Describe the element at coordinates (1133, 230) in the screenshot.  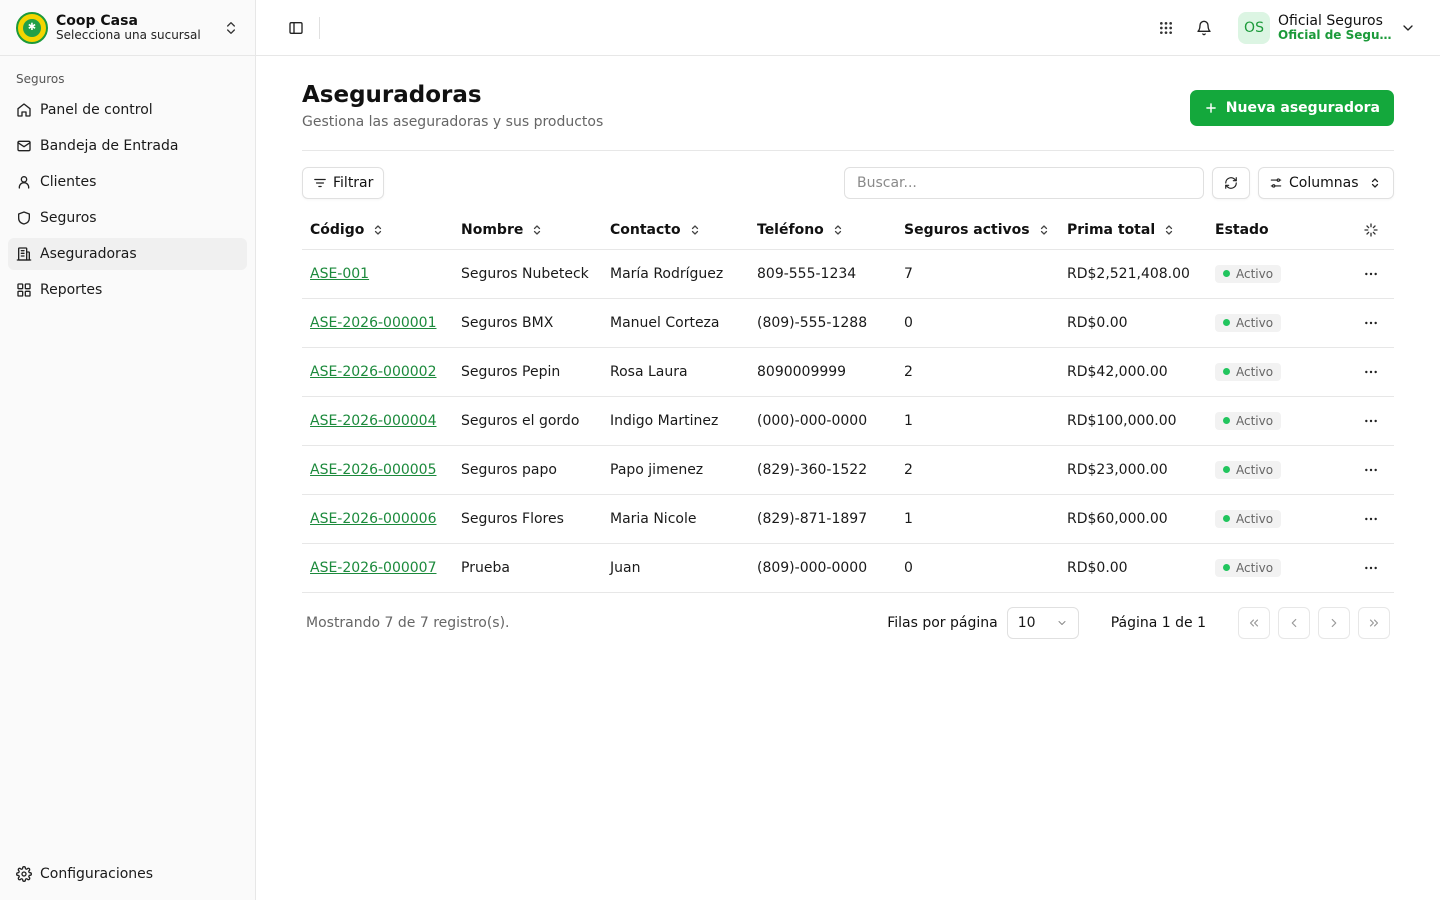
I see `column-header: Prima total` at that location.